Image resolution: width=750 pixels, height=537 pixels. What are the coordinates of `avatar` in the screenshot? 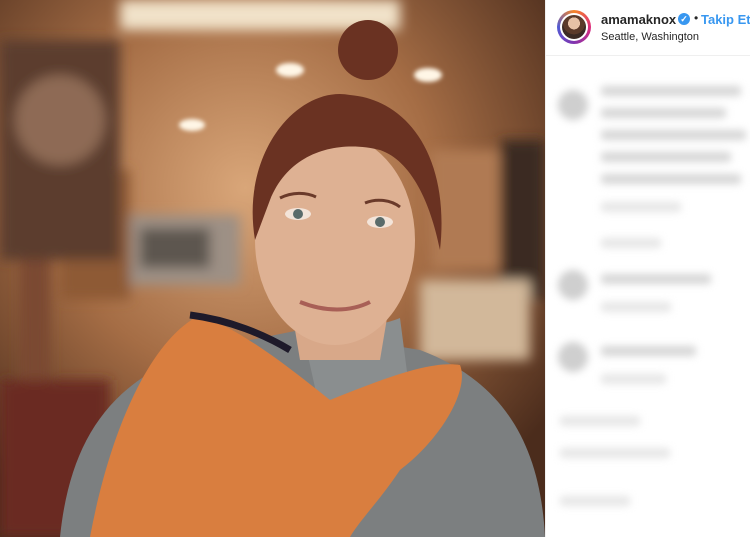 It's located at (574, 27).